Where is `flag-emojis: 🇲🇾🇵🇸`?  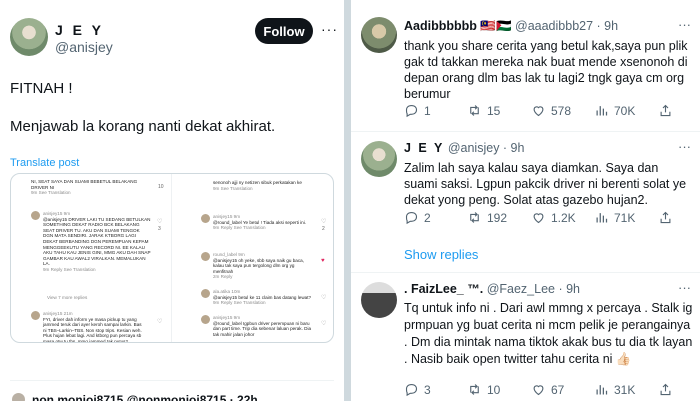 flag-emojis: 🇲🇾🇵🇸 is located at coordinates (496, 26).